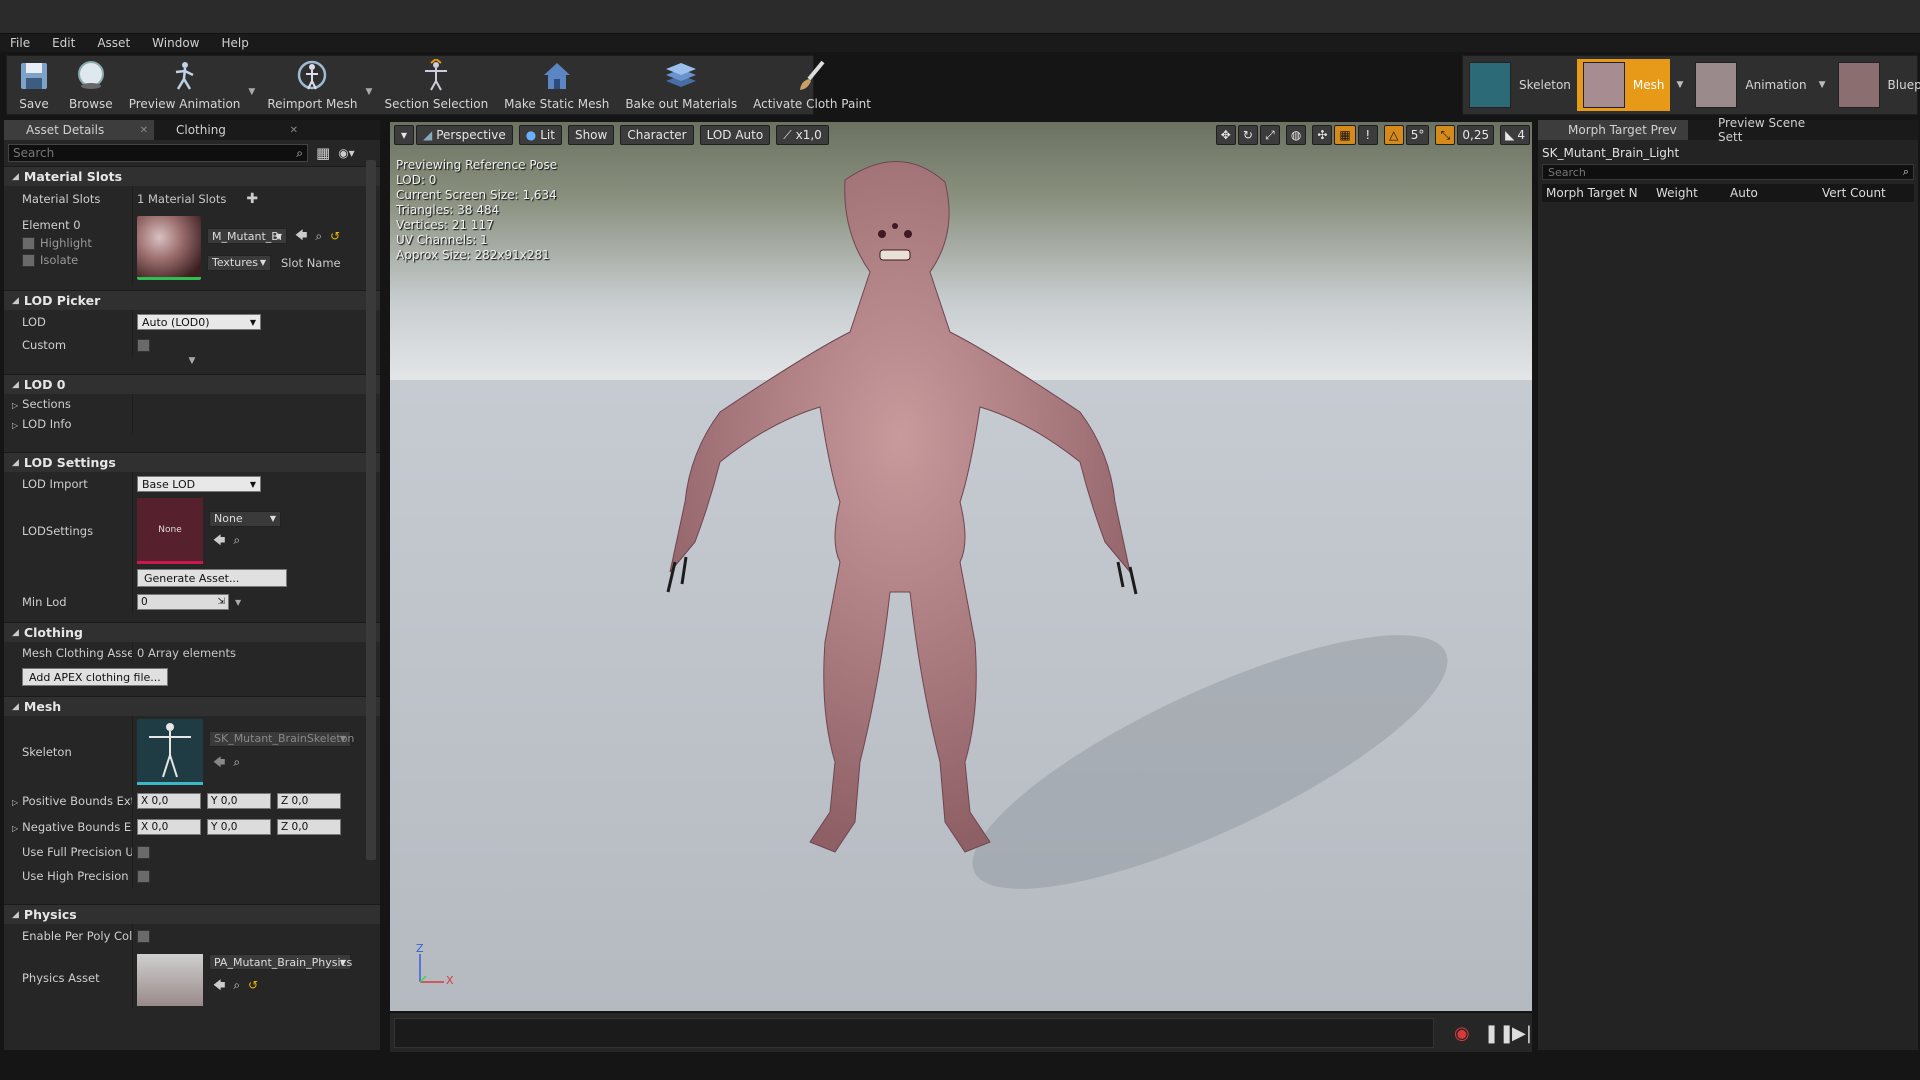 The width and height of the screenshot is (1920, 1080). Describe the element at coordinates (1520, 85) in the screenshot. I see `skeleton-mode-button: Skeleton` at that location.